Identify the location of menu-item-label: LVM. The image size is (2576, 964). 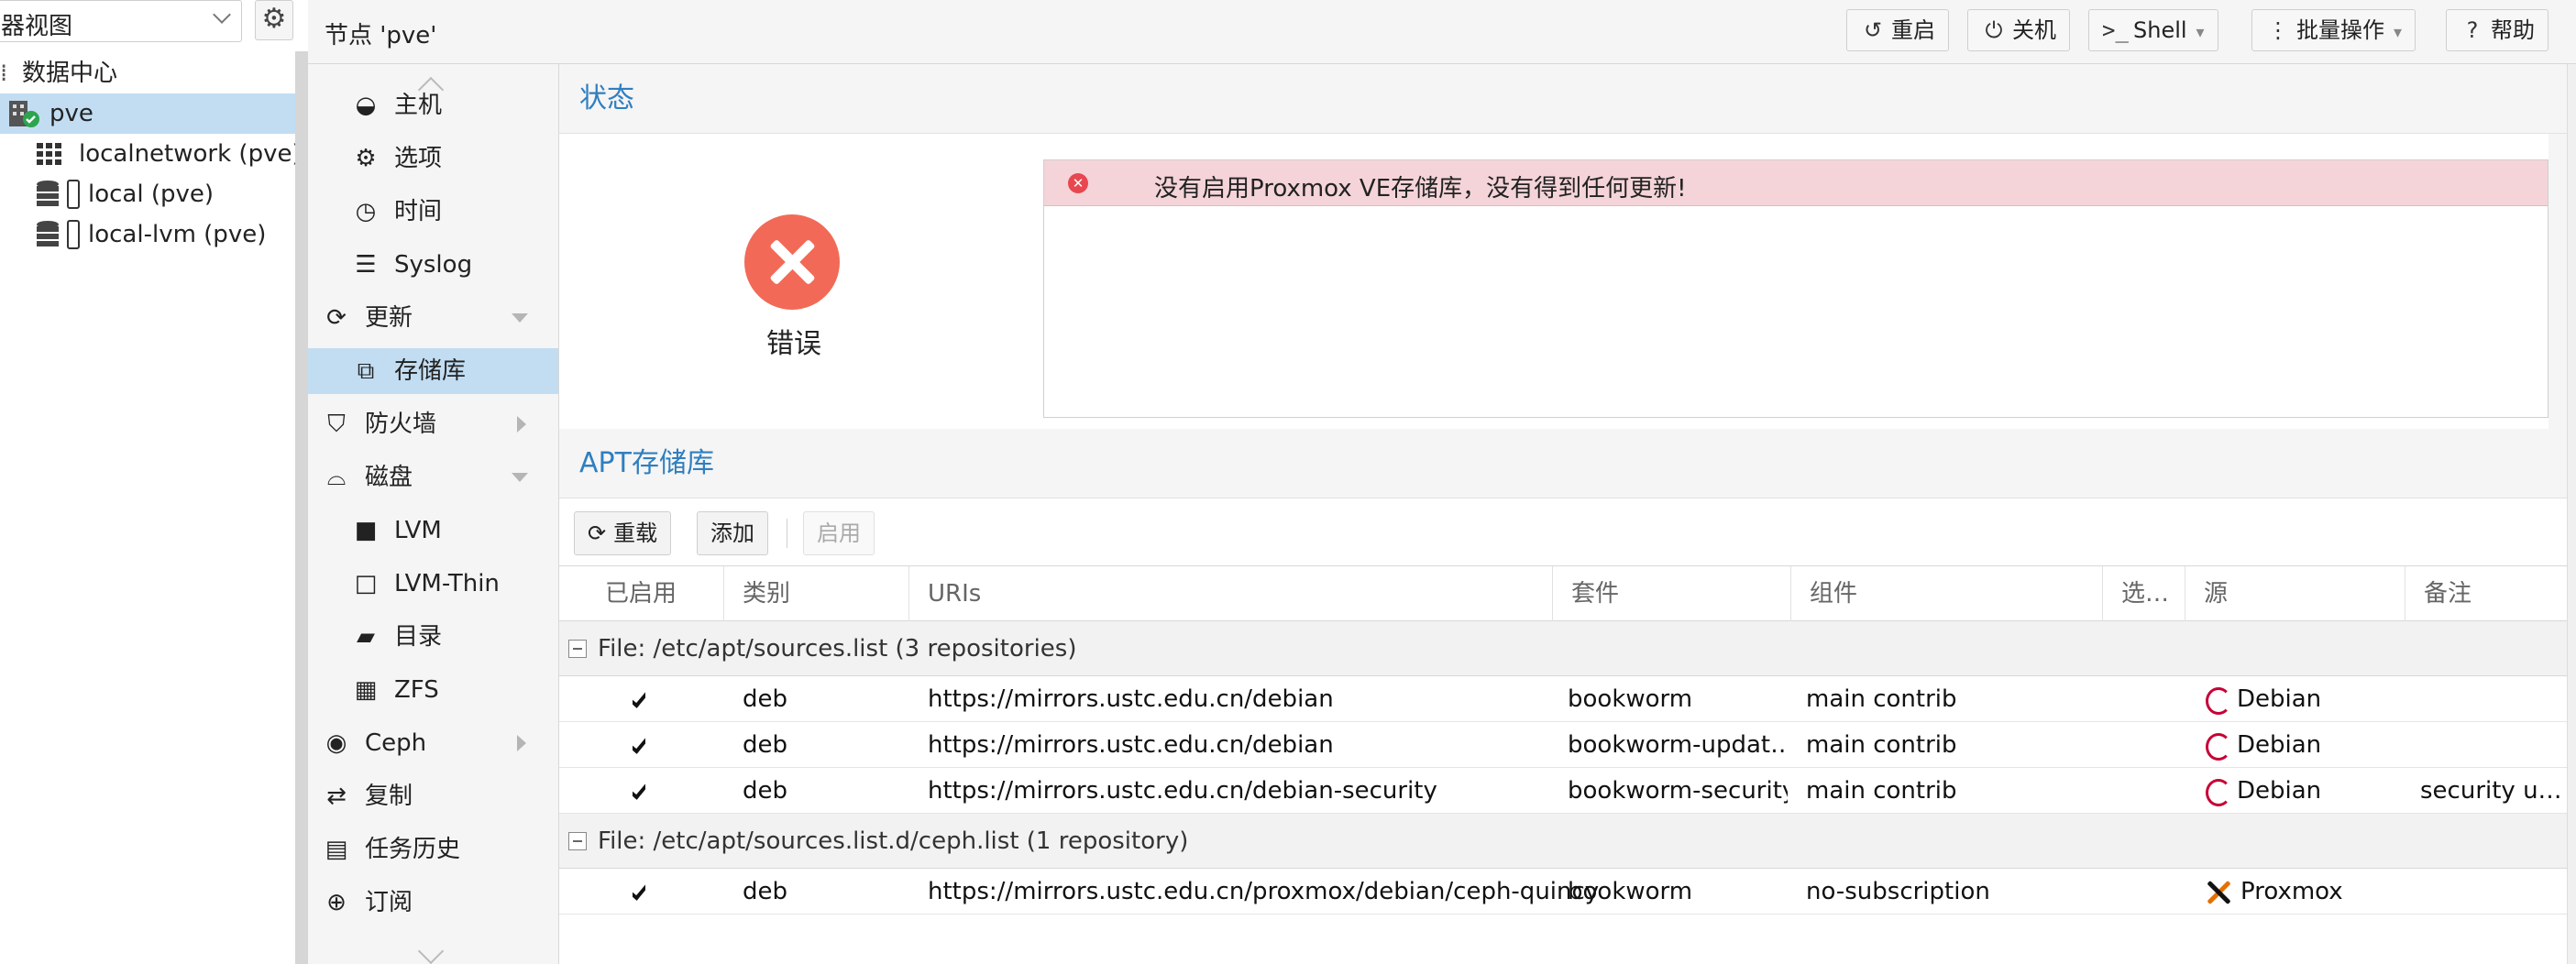
(418, 530).